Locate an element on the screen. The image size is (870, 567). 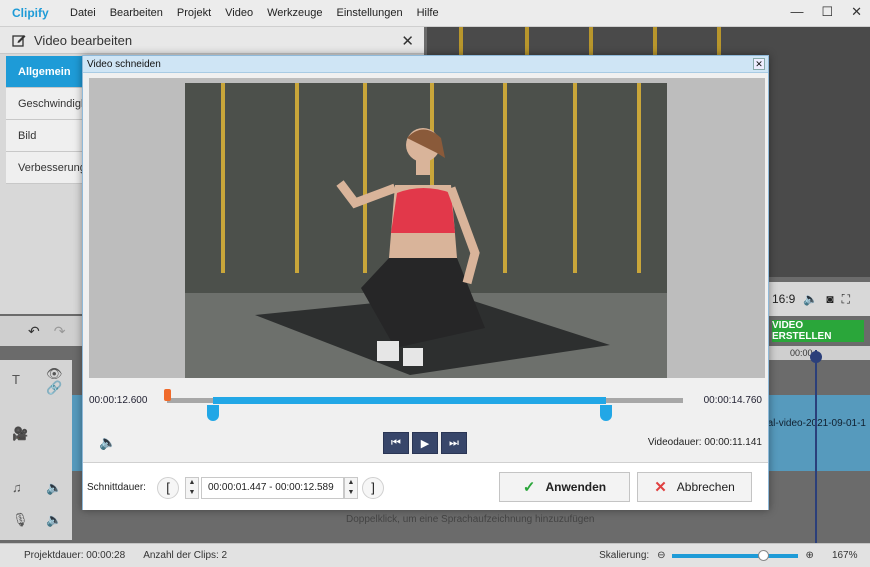
dialog-titlebar: Video schneiden ✕ is located at coordinates (425, 64).